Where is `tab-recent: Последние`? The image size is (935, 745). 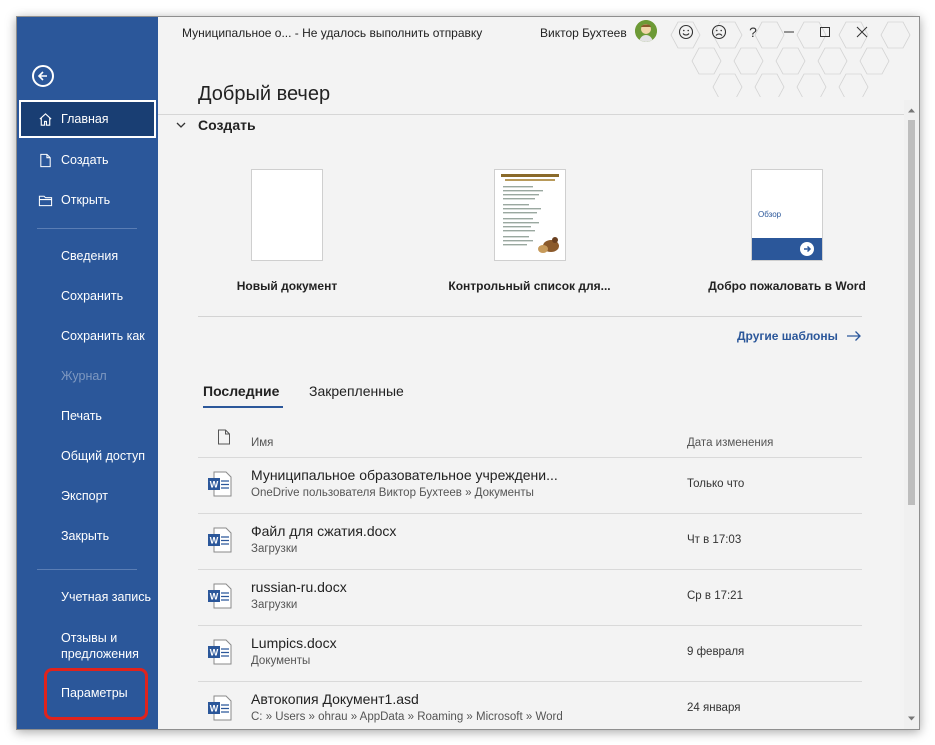
tab-recent: Последние is located at coordinates (241, 391).